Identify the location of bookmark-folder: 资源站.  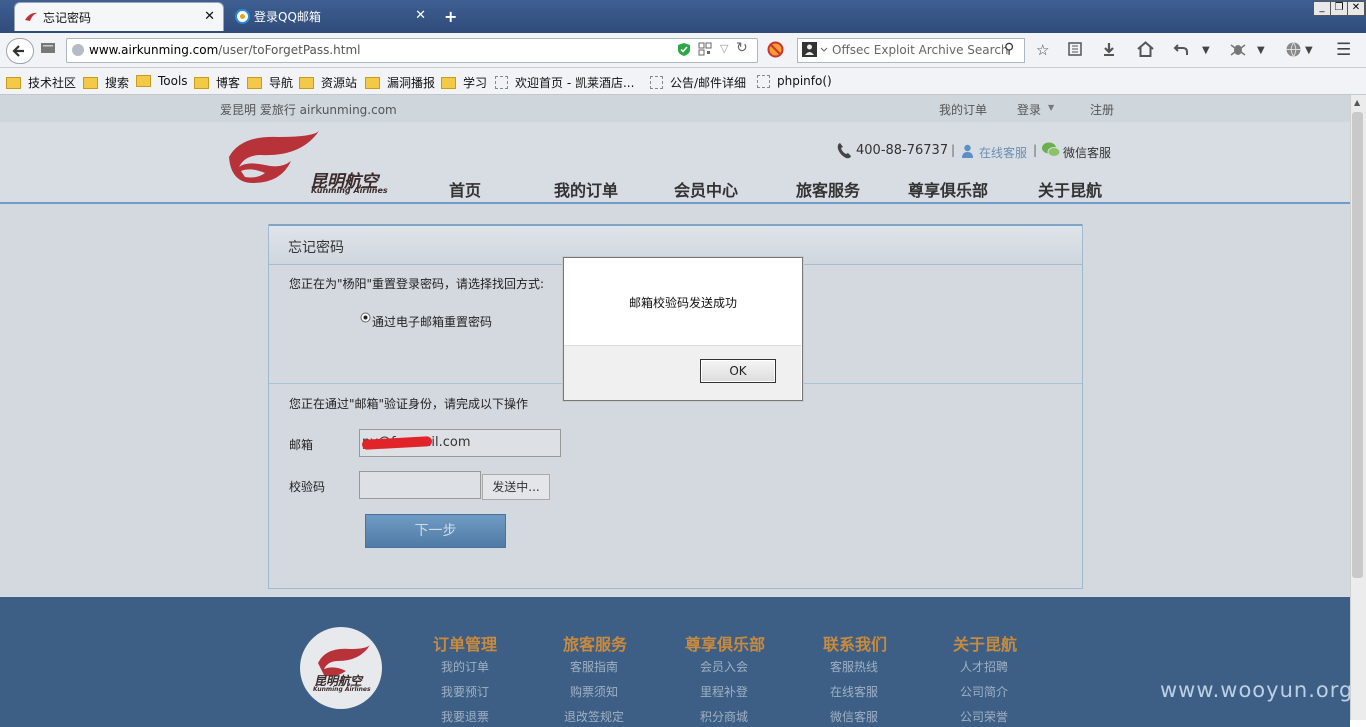
(328, 82).